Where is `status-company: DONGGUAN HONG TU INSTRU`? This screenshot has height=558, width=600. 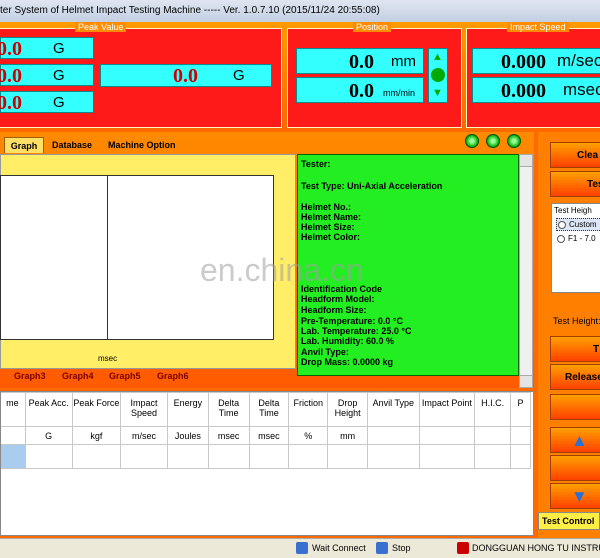
status-company: DONGGUAN HONG TU INSTRU is located at coordinates (536, 548).